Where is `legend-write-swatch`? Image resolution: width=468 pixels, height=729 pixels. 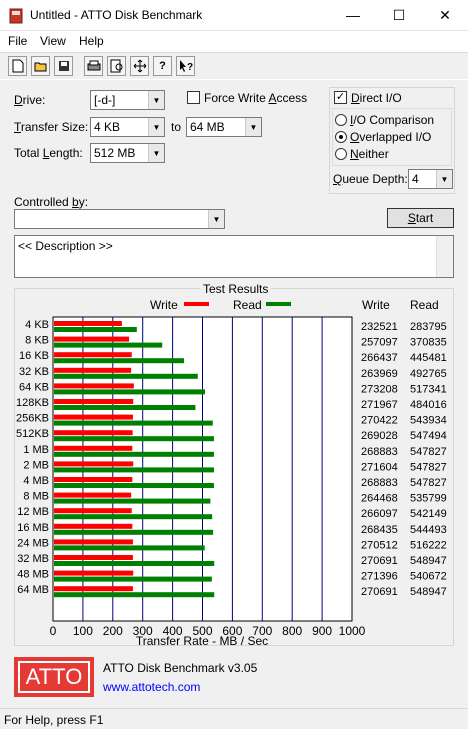 legend-write-swatch is located at coordinates (196, 304).